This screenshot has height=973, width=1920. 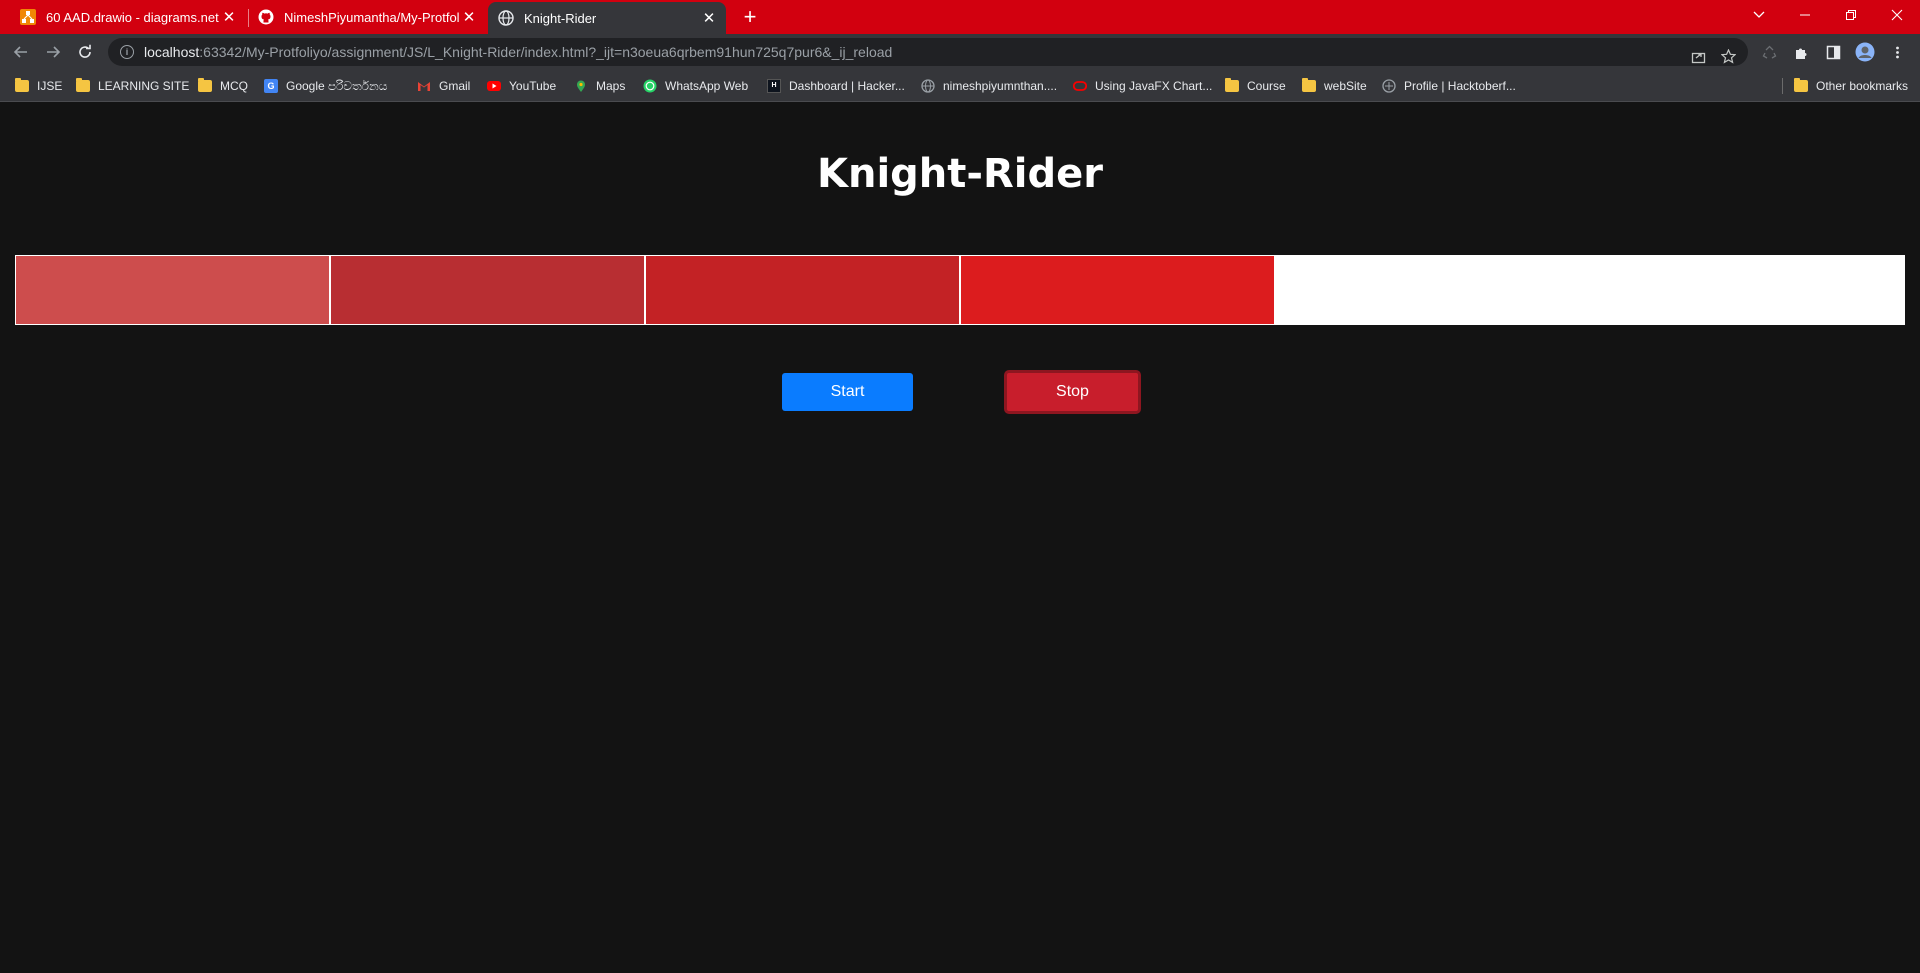 What do you see at coordinates (494, 86) in the screenshot?
I see `youtube-icon` at bounding box center [494, 86].